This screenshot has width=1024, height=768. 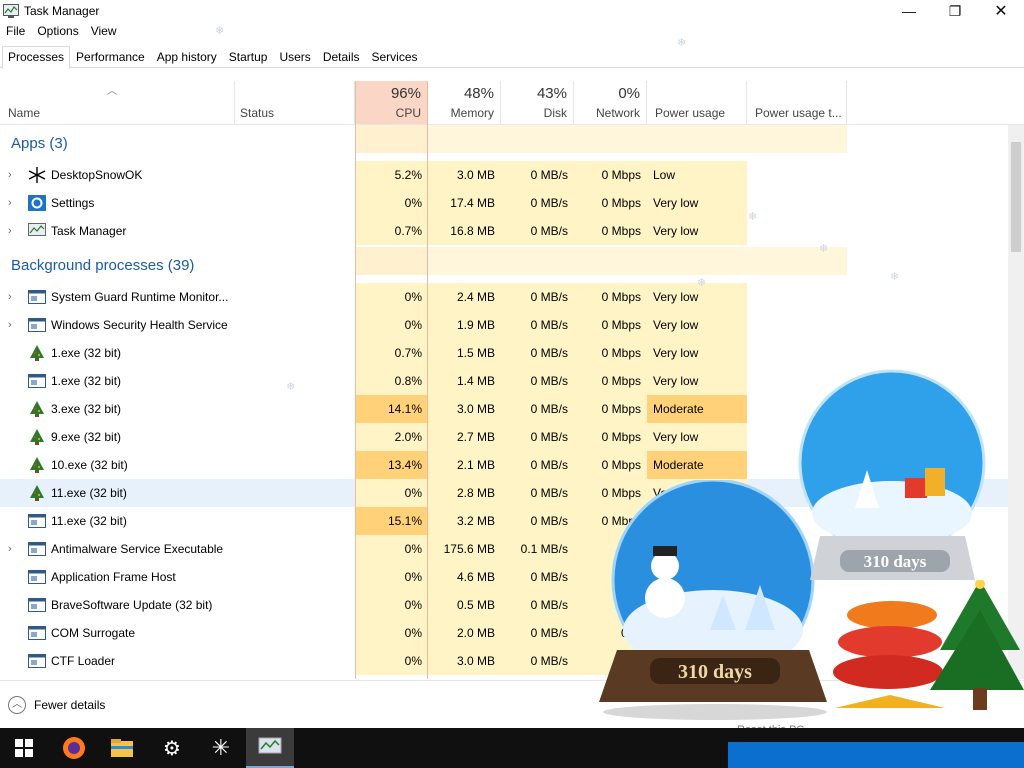 I want to click on file-explorer-icon, so click(x=122, y=748).